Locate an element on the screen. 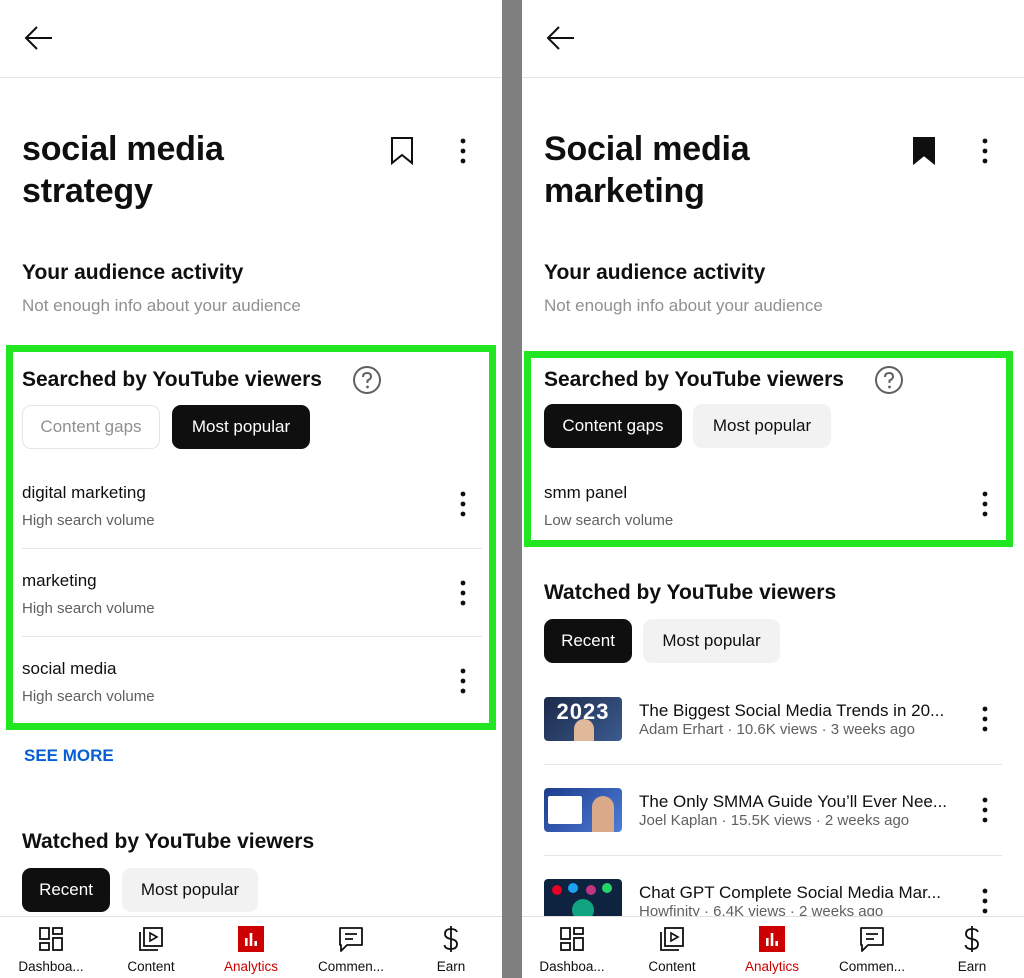  page-title-line2: strategy is located at coordinates (87, 191).